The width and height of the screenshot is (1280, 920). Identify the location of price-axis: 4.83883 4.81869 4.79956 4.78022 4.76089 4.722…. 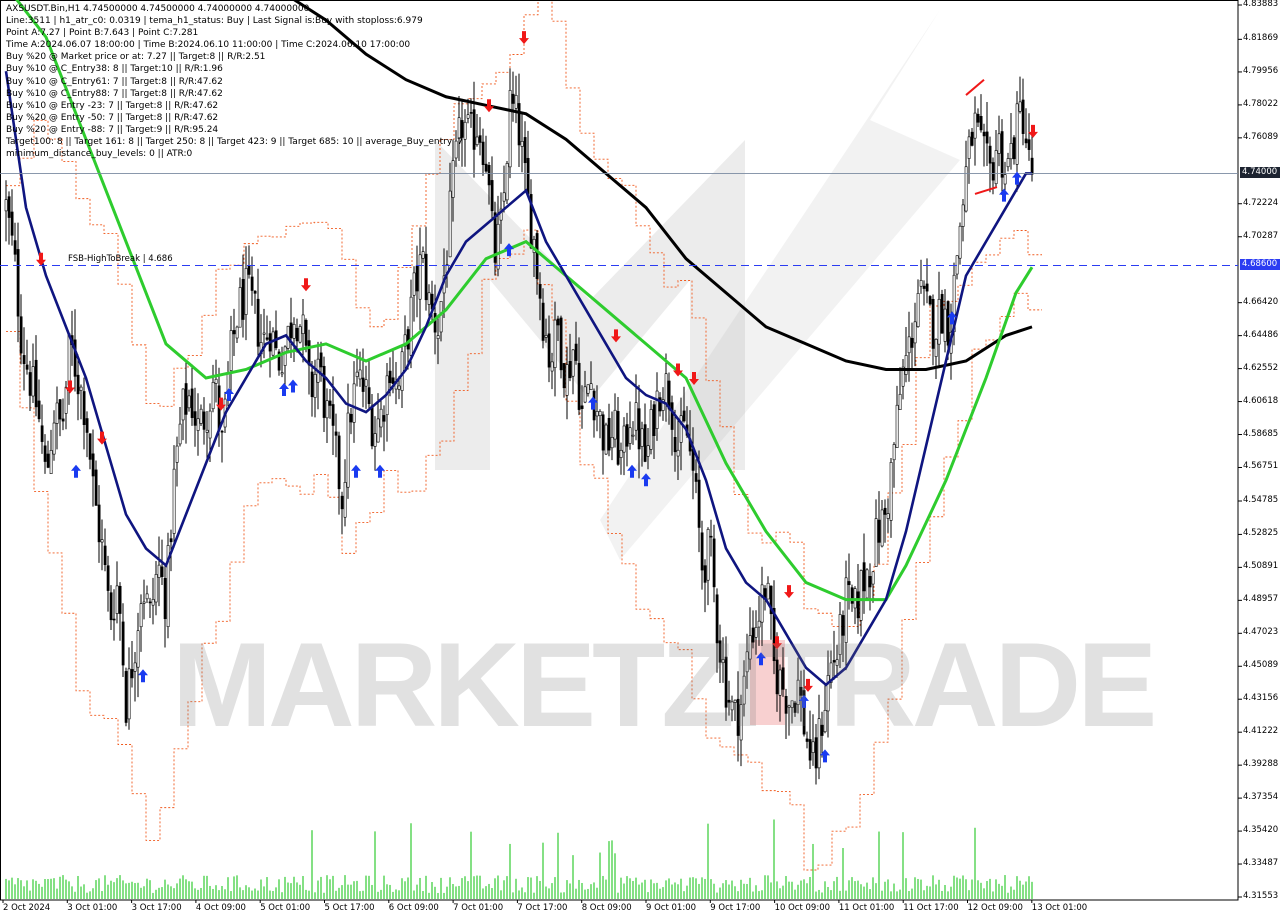
(1259, 450).